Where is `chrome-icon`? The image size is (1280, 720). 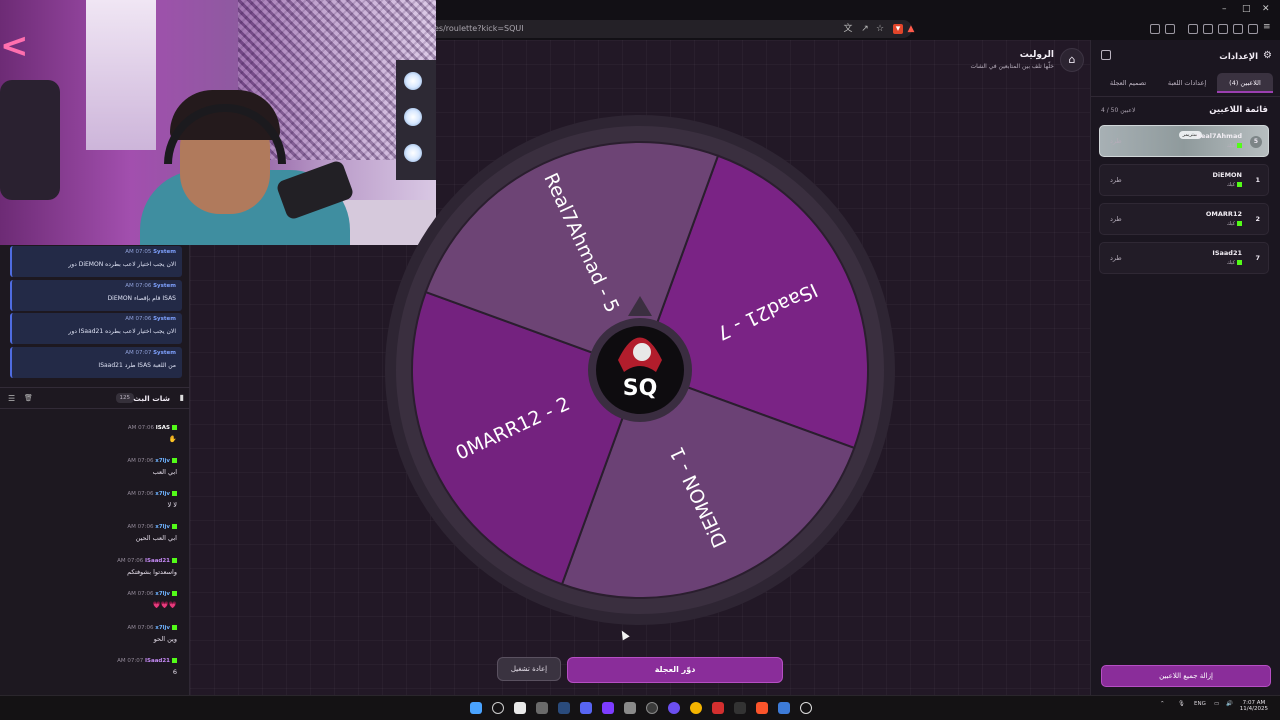
chrome-icon is located at coordinates (696, 708).